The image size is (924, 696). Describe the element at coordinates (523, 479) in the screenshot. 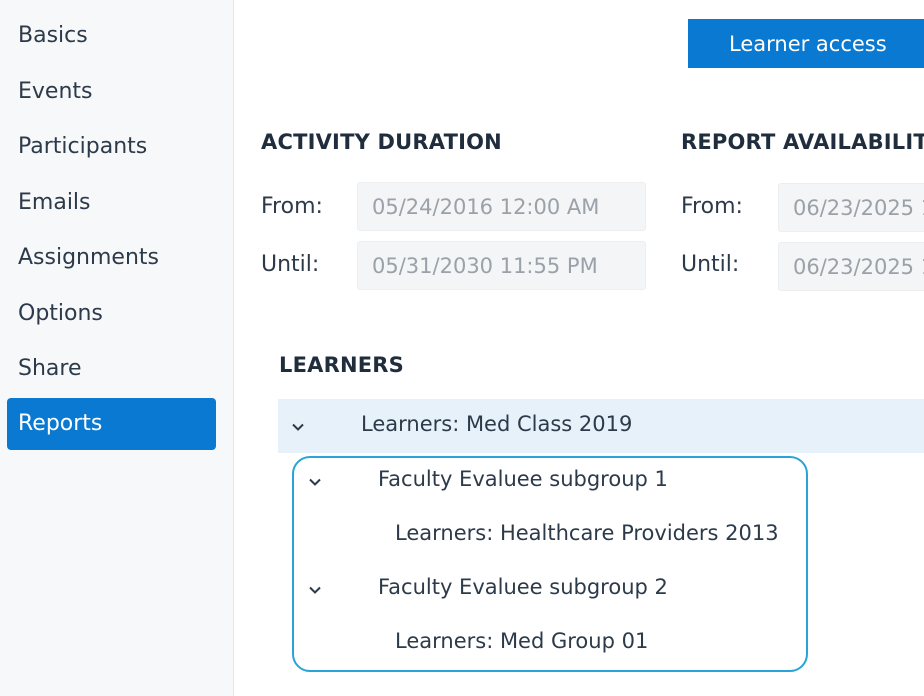

I see `subgroup-label: Faculty Evaluee subgroup 1` at that location.